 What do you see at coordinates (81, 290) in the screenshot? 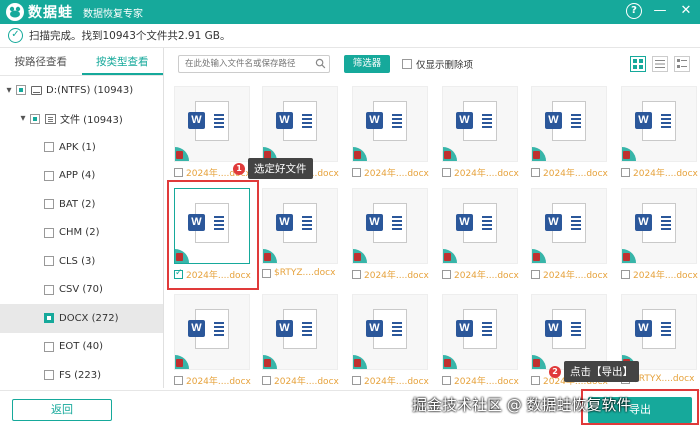
I see `tree-item: CSV (70)` at bounding box center [81, 290].